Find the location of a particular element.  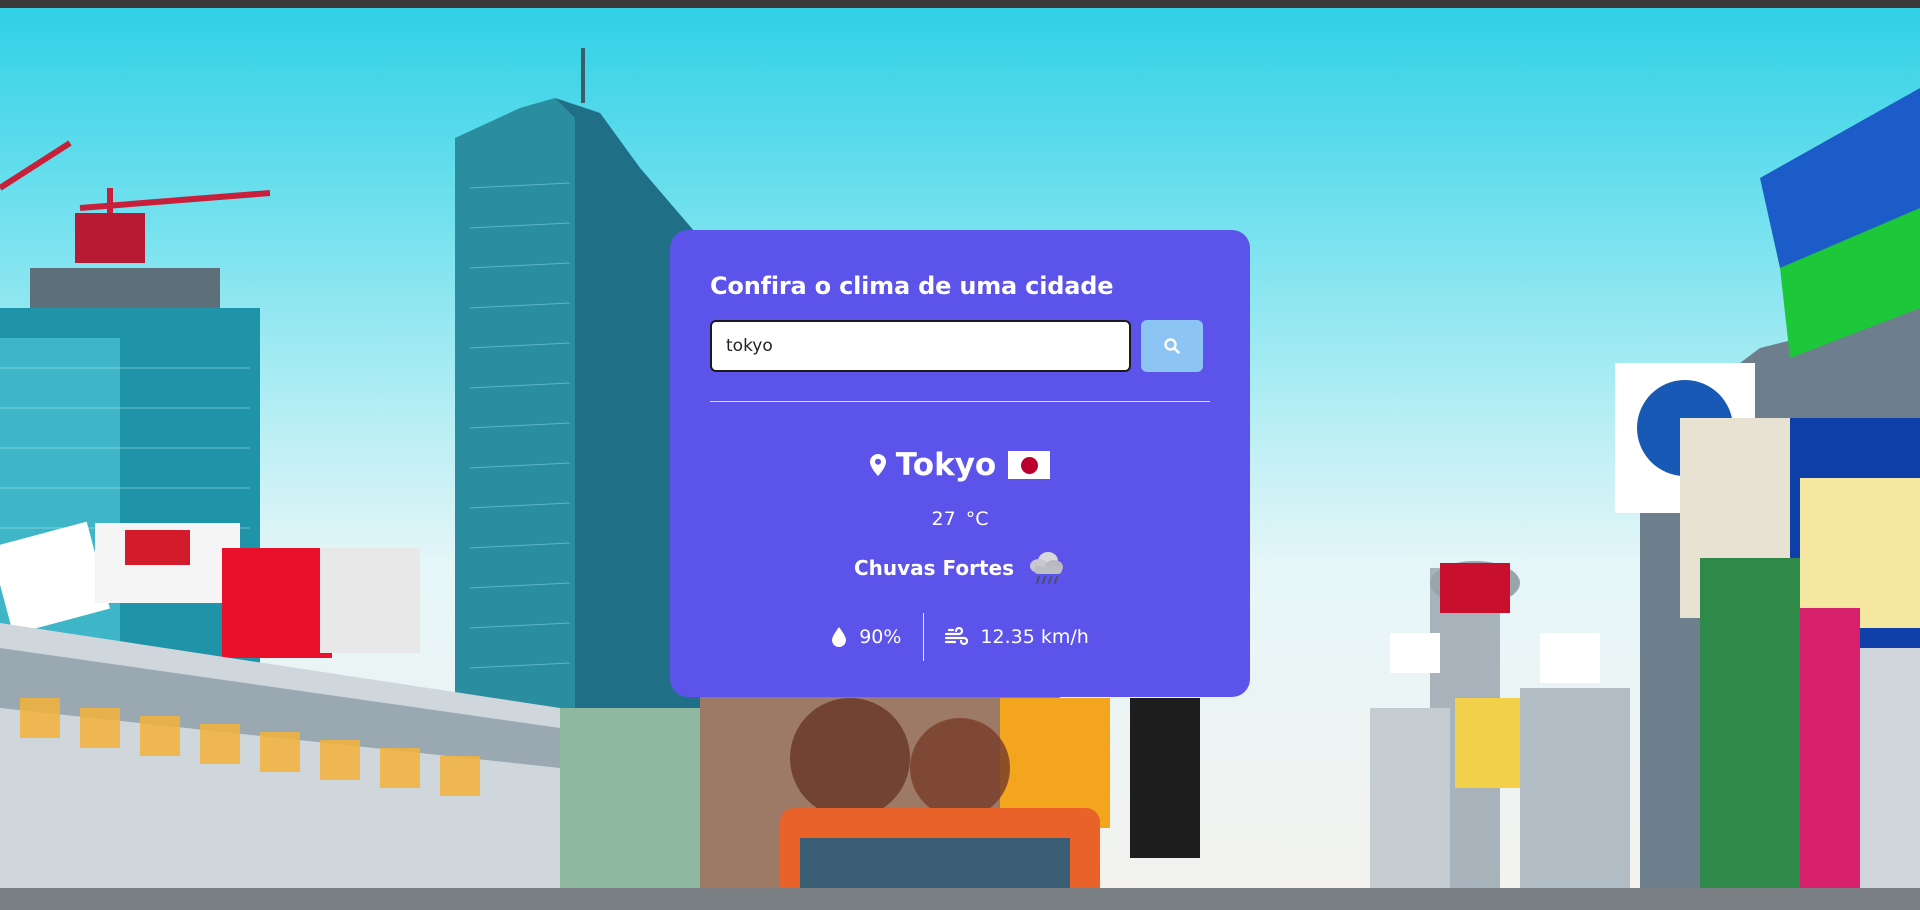

search-icon is located at coordinates (1172, 346).